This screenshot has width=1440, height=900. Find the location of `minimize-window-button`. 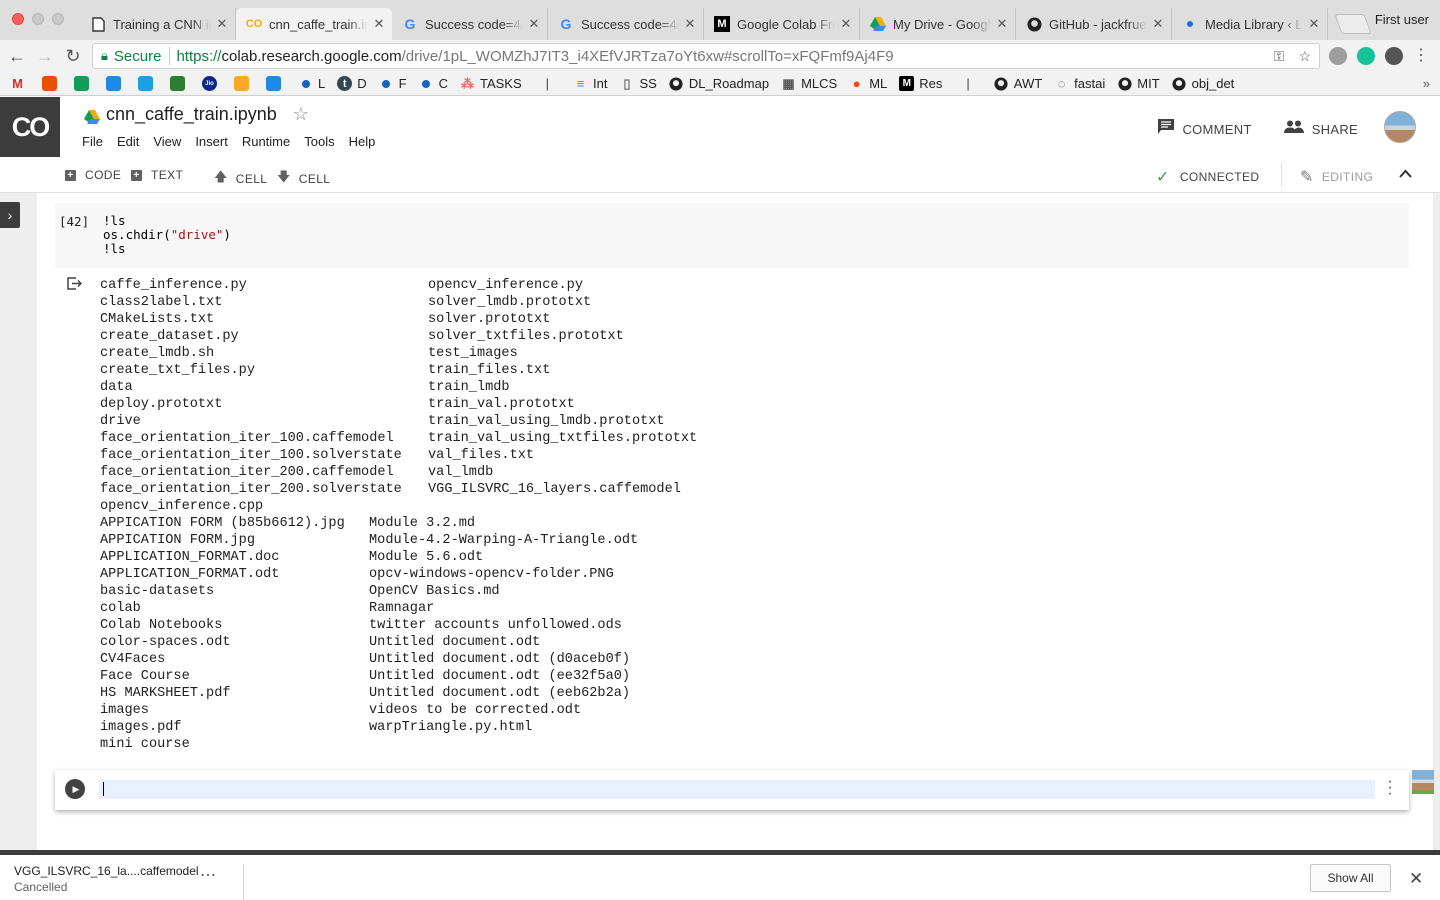

minimize-window-button is located at coordinates (38, 19).